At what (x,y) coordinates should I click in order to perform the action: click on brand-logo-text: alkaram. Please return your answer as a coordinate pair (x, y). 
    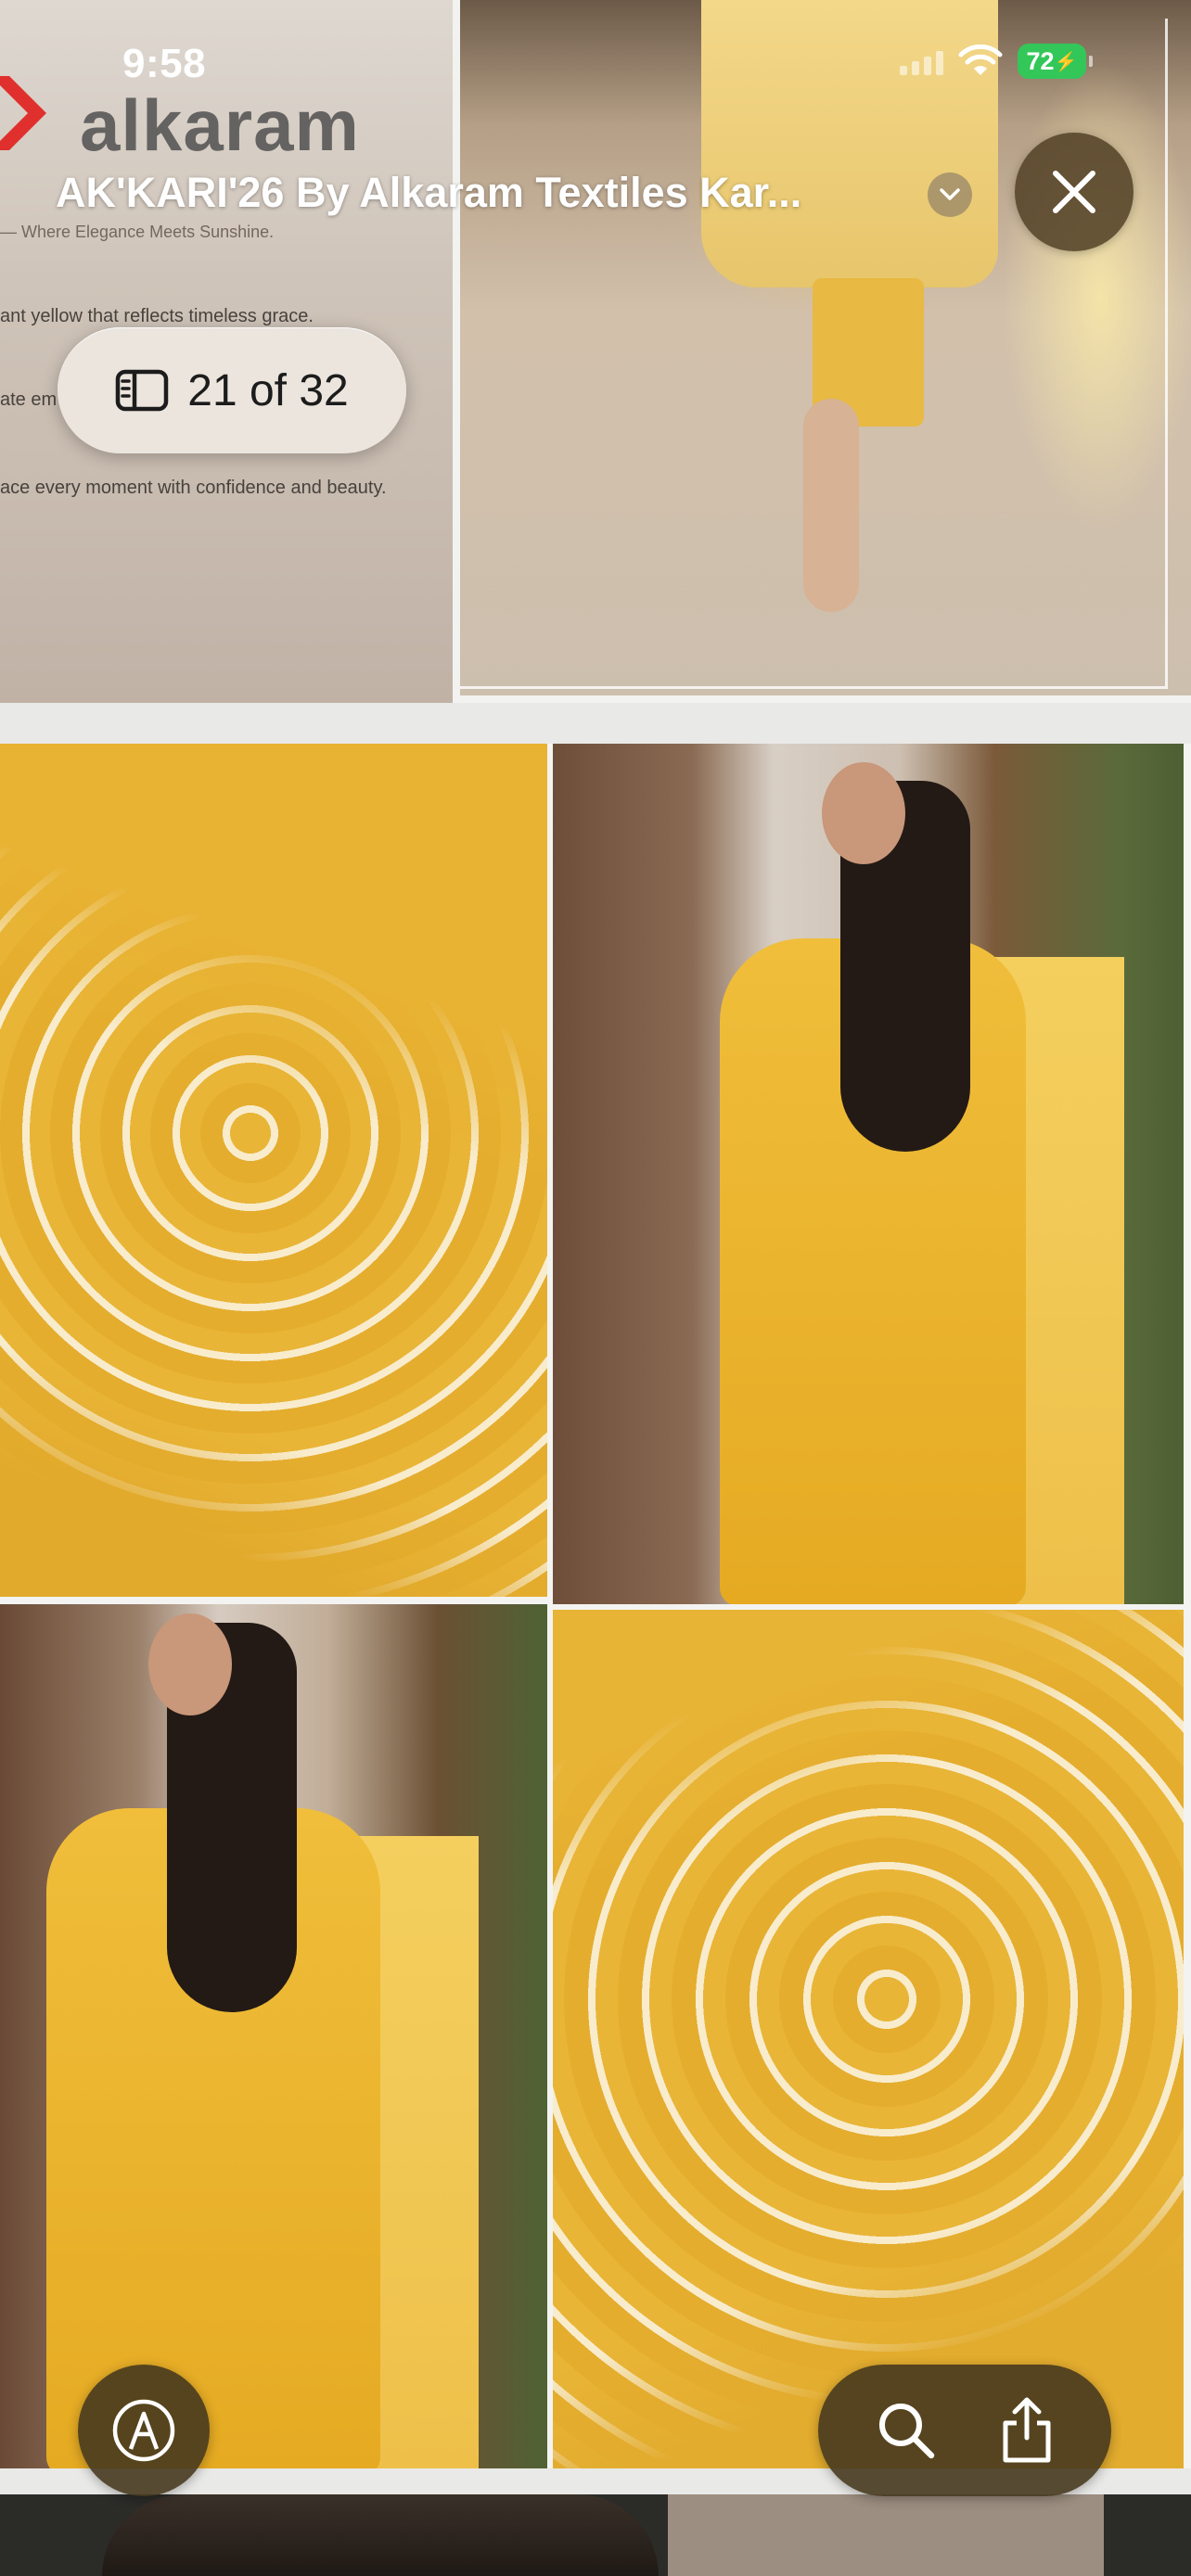
    Looking at the image, I should click on (220, 125).